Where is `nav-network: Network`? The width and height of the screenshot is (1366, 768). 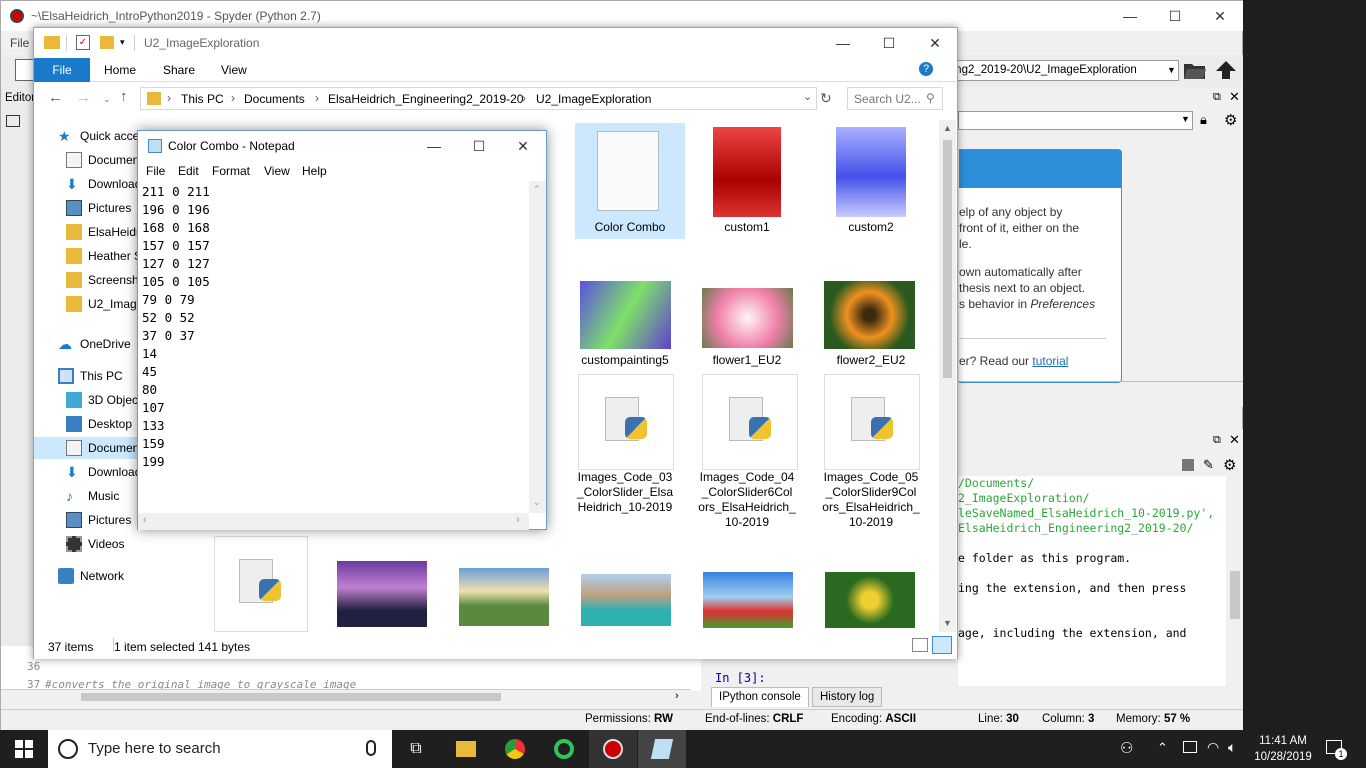 nav-network: Network is located at coordinates (113, 576).